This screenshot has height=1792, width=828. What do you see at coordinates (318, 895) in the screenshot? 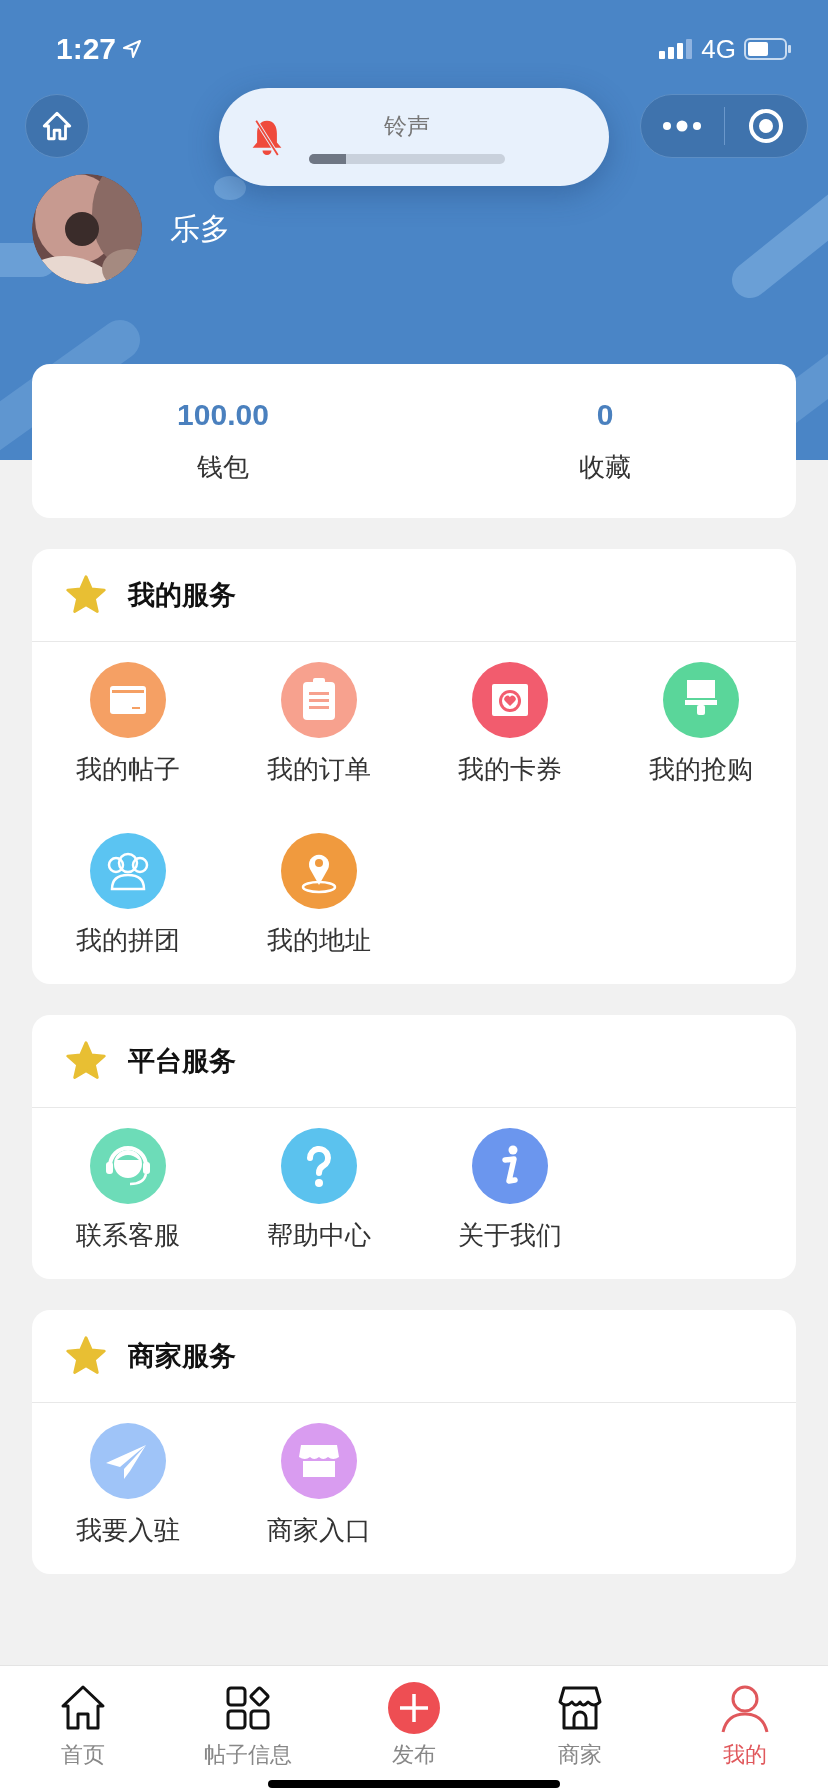
I see `service-item: 我的地址` at bounding box center [318, 895].